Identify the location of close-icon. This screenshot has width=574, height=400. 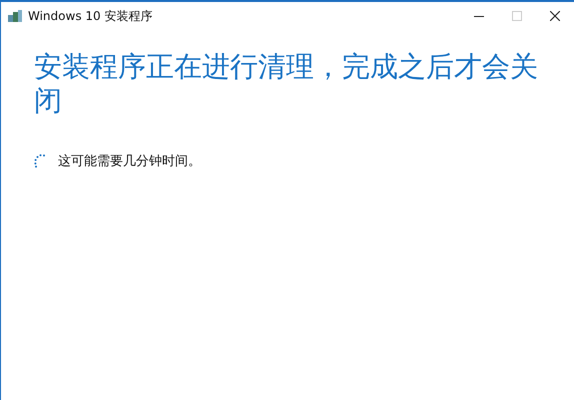
(555, 16).